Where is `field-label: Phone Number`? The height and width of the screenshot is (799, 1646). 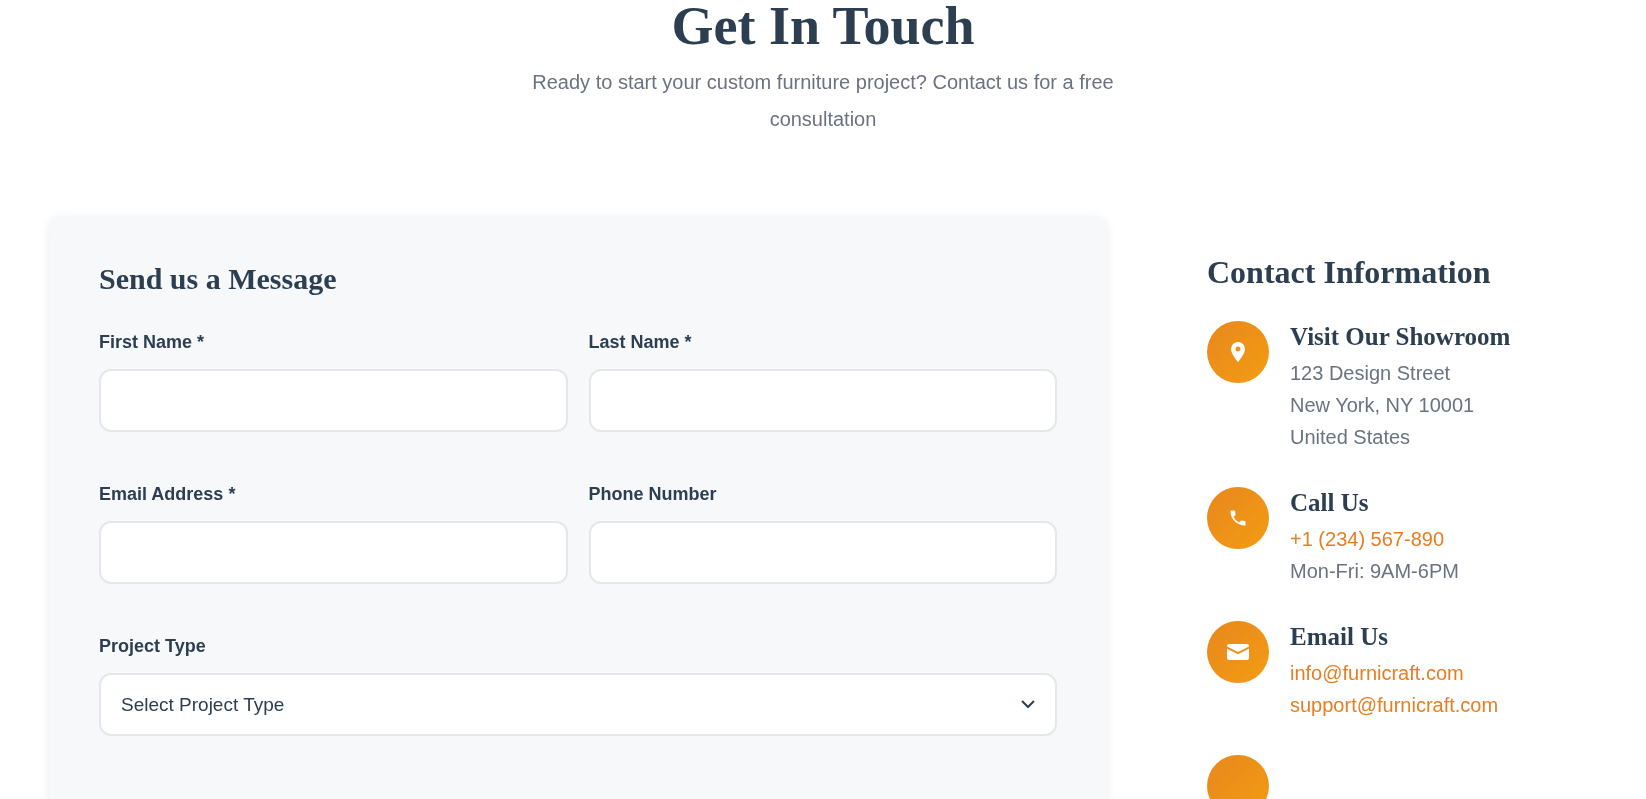
field-label: Phone Number is located at coordinates (653, 494).